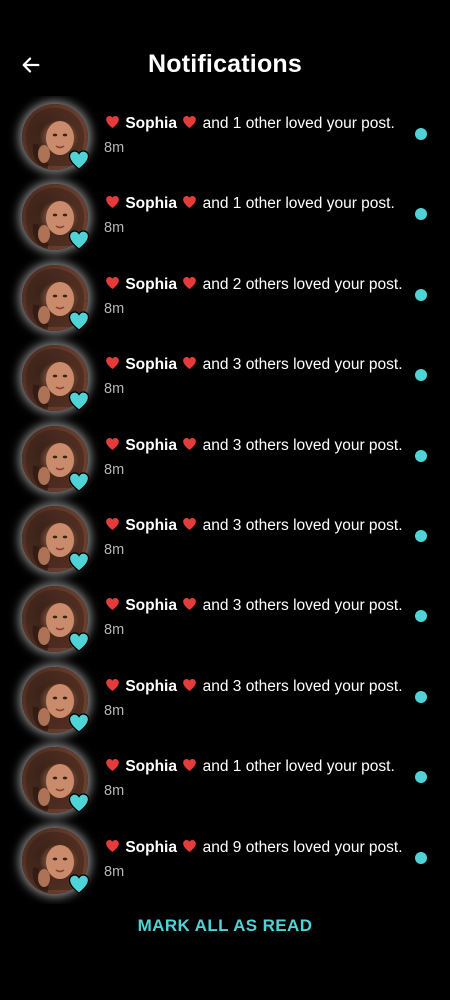  I want to click on notification-text: Sophia and 9 others loved your post., so click(253, 848).